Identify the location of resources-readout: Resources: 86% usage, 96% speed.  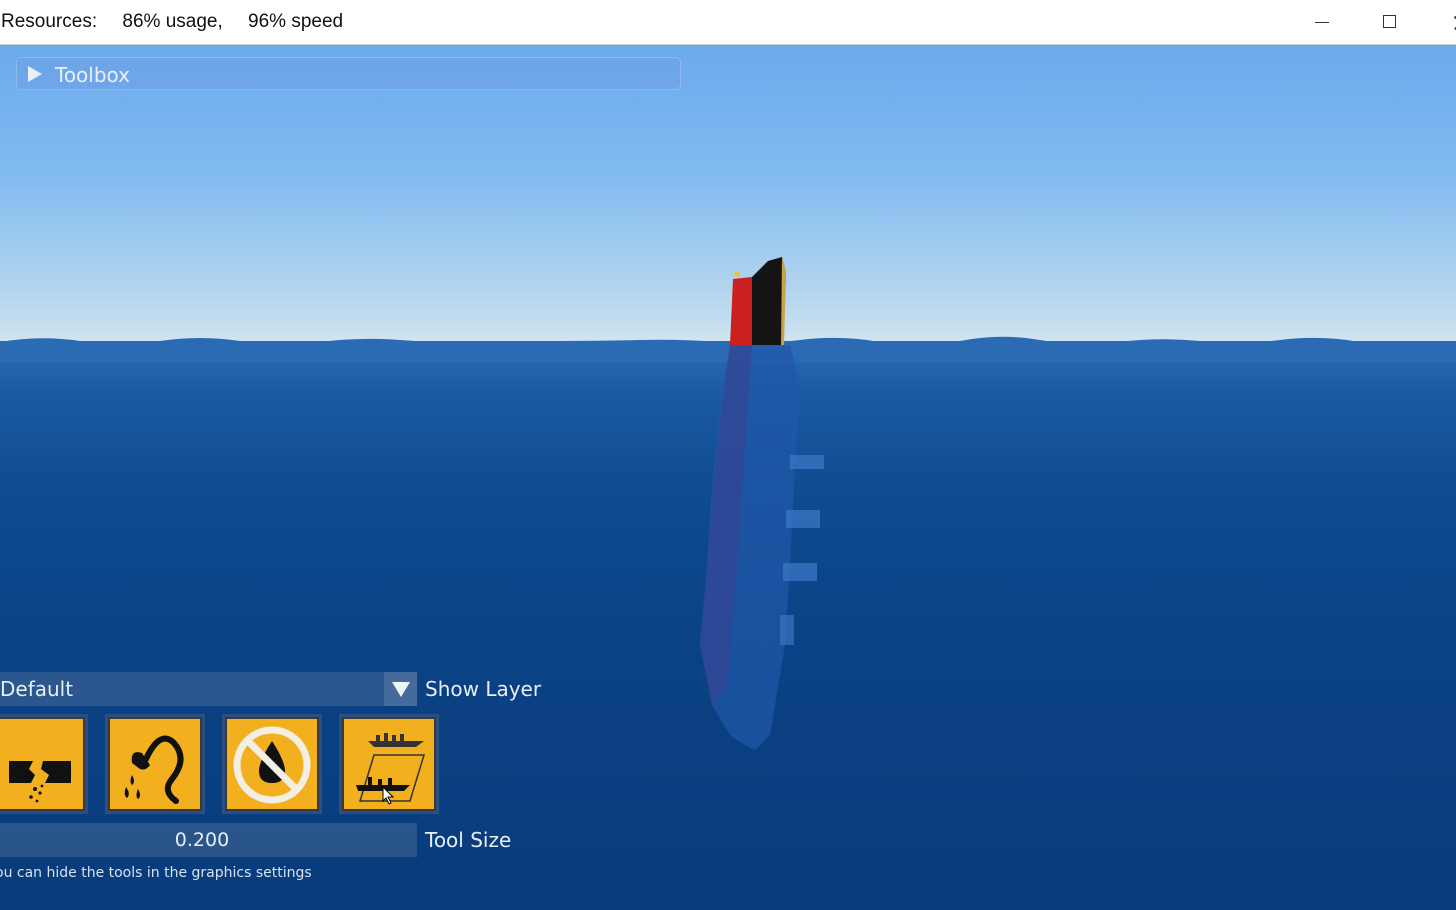
(174, 22).